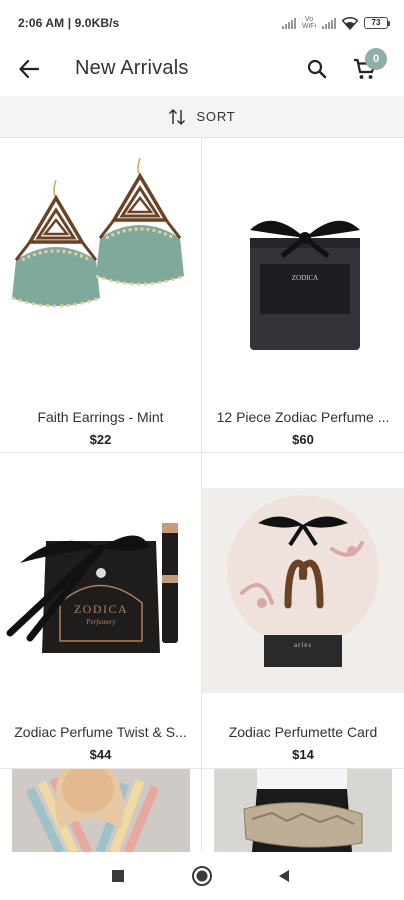 This screenshot has height=900, width=404. I want to click on product-price: $22, so click(100, 439).